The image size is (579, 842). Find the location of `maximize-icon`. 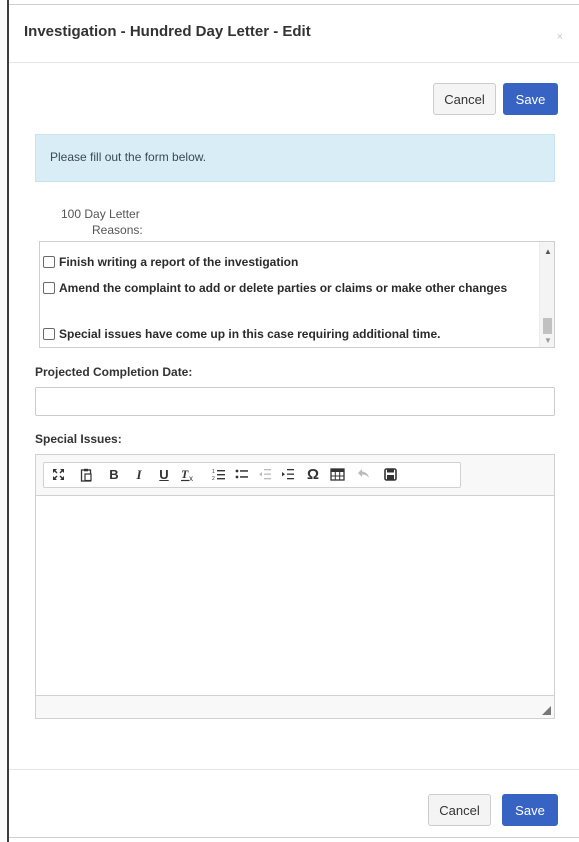

maximize-icon is located at coordinates (58, 475).